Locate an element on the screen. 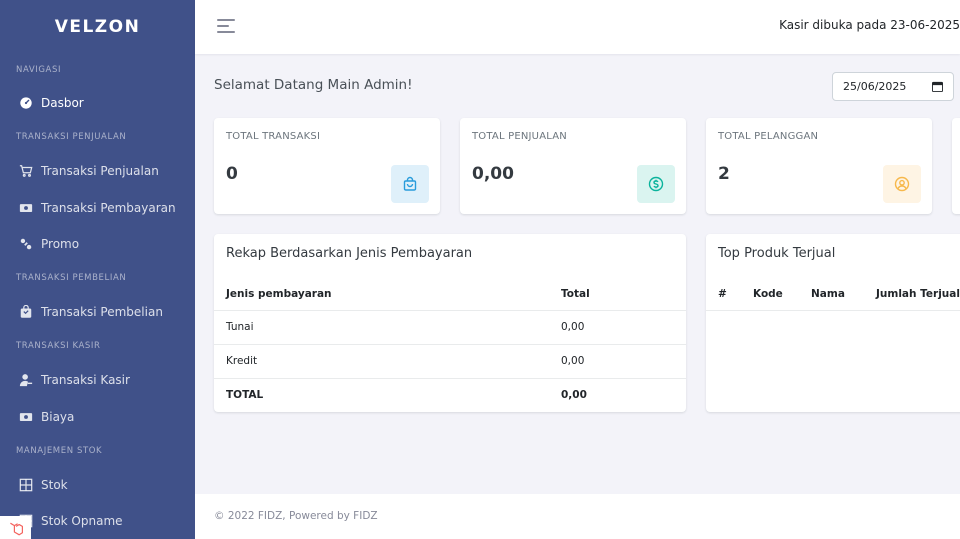 The height and width of the screenshot is (539, 960). stat-card-total-transaksi: TOTAL TRANSAKSI 0 is located at coordinates (327, 166).